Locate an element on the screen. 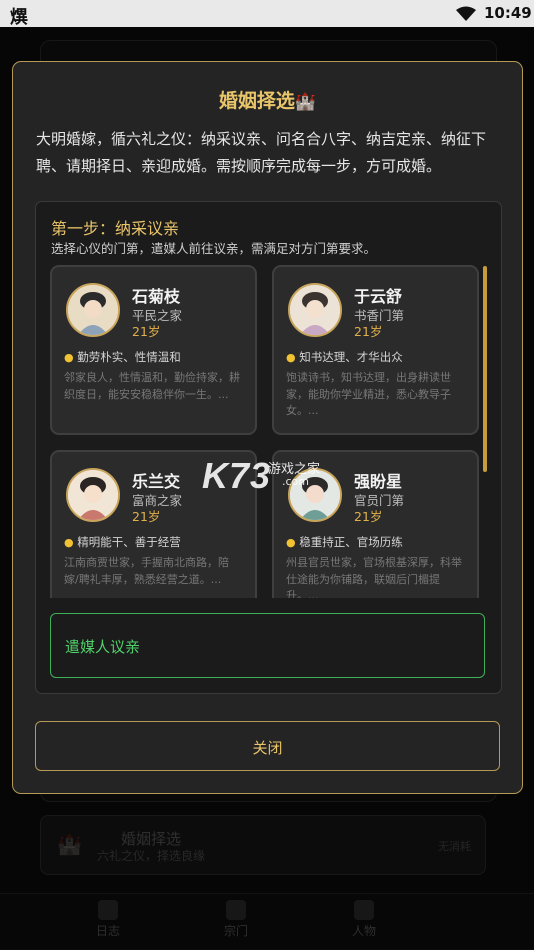 The image size is (534, 950). candidate-name: 乐兰交 is located at coordinates (156, 481).